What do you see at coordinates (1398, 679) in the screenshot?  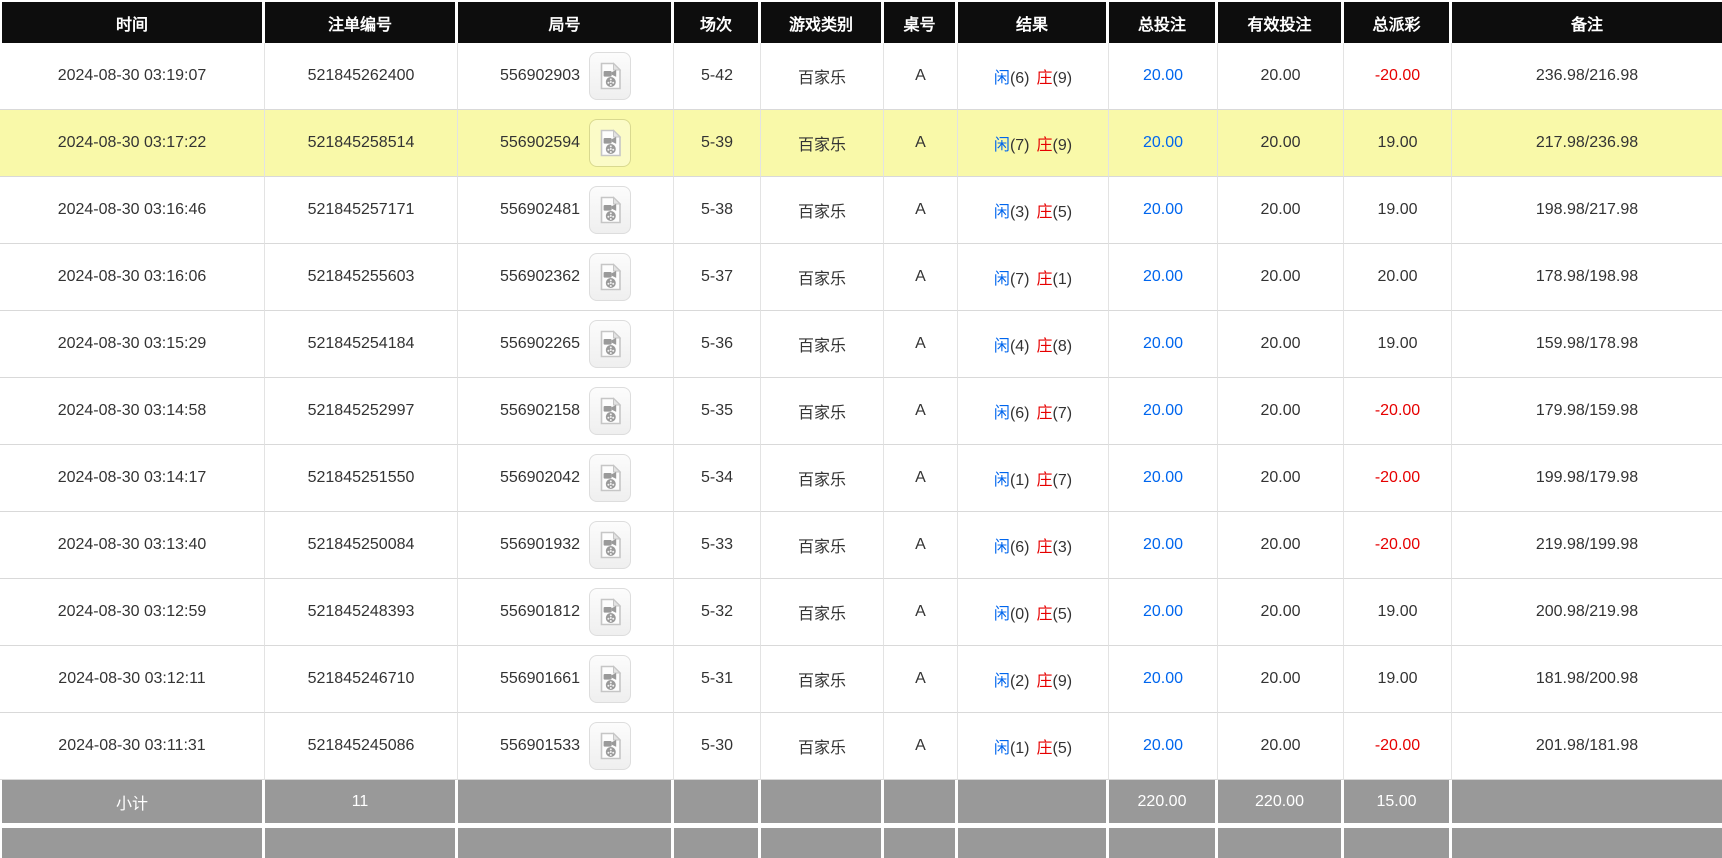 I see `cell-total-payout: 19.00` at bounding box center [1398, 679].